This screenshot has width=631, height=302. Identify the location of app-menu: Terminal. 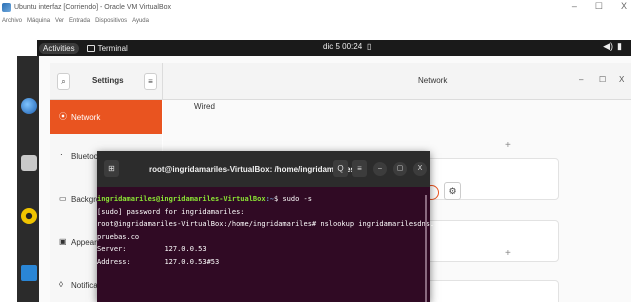
(107, 48).